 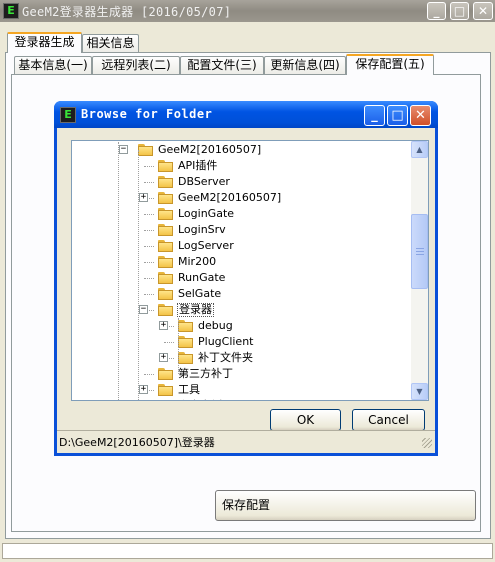 What do you see at coordinates (53, 65) in the screenshot?
I see `tab-basic-info: 基本信息(一)` at bounding box center [53, 65].